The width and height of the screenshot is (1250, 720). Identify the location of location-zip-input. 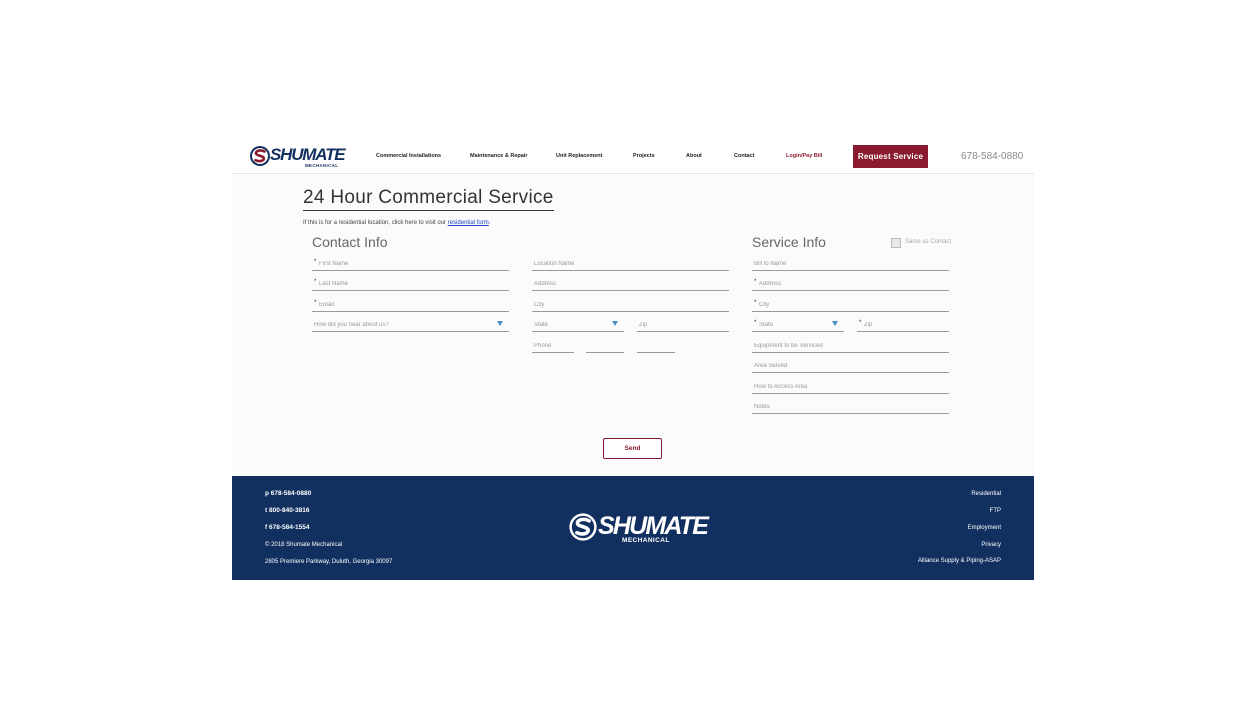
(683, 324).